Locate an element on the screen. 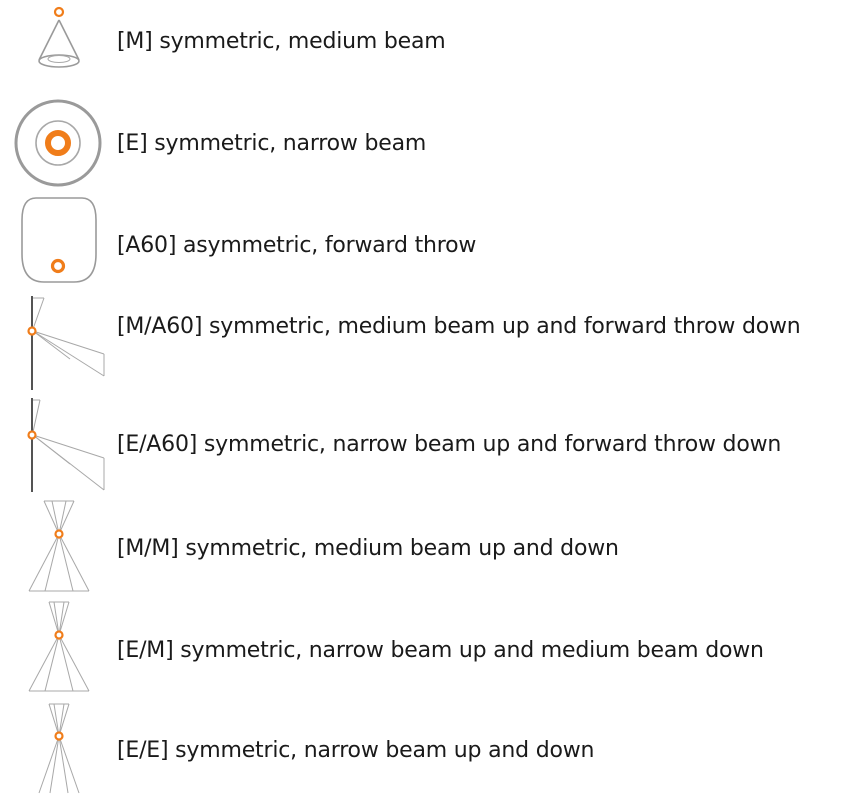 Image resolution: width=861 pixels, height=794 pixels. legend-row-m-m: [M/M] symmetric, medium beam up and down is located at coordinates (430, 546).